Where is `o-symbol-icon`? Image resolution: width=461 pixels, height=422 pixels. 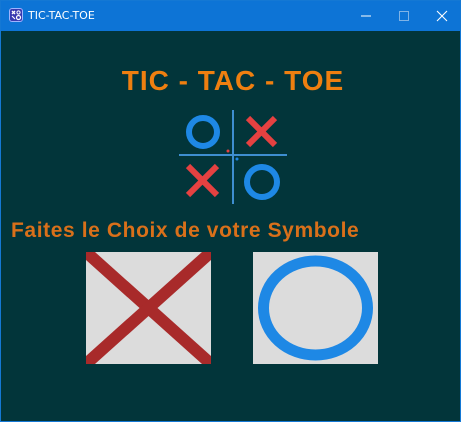
o-symbol-icon is located at coordinates (315, 308).